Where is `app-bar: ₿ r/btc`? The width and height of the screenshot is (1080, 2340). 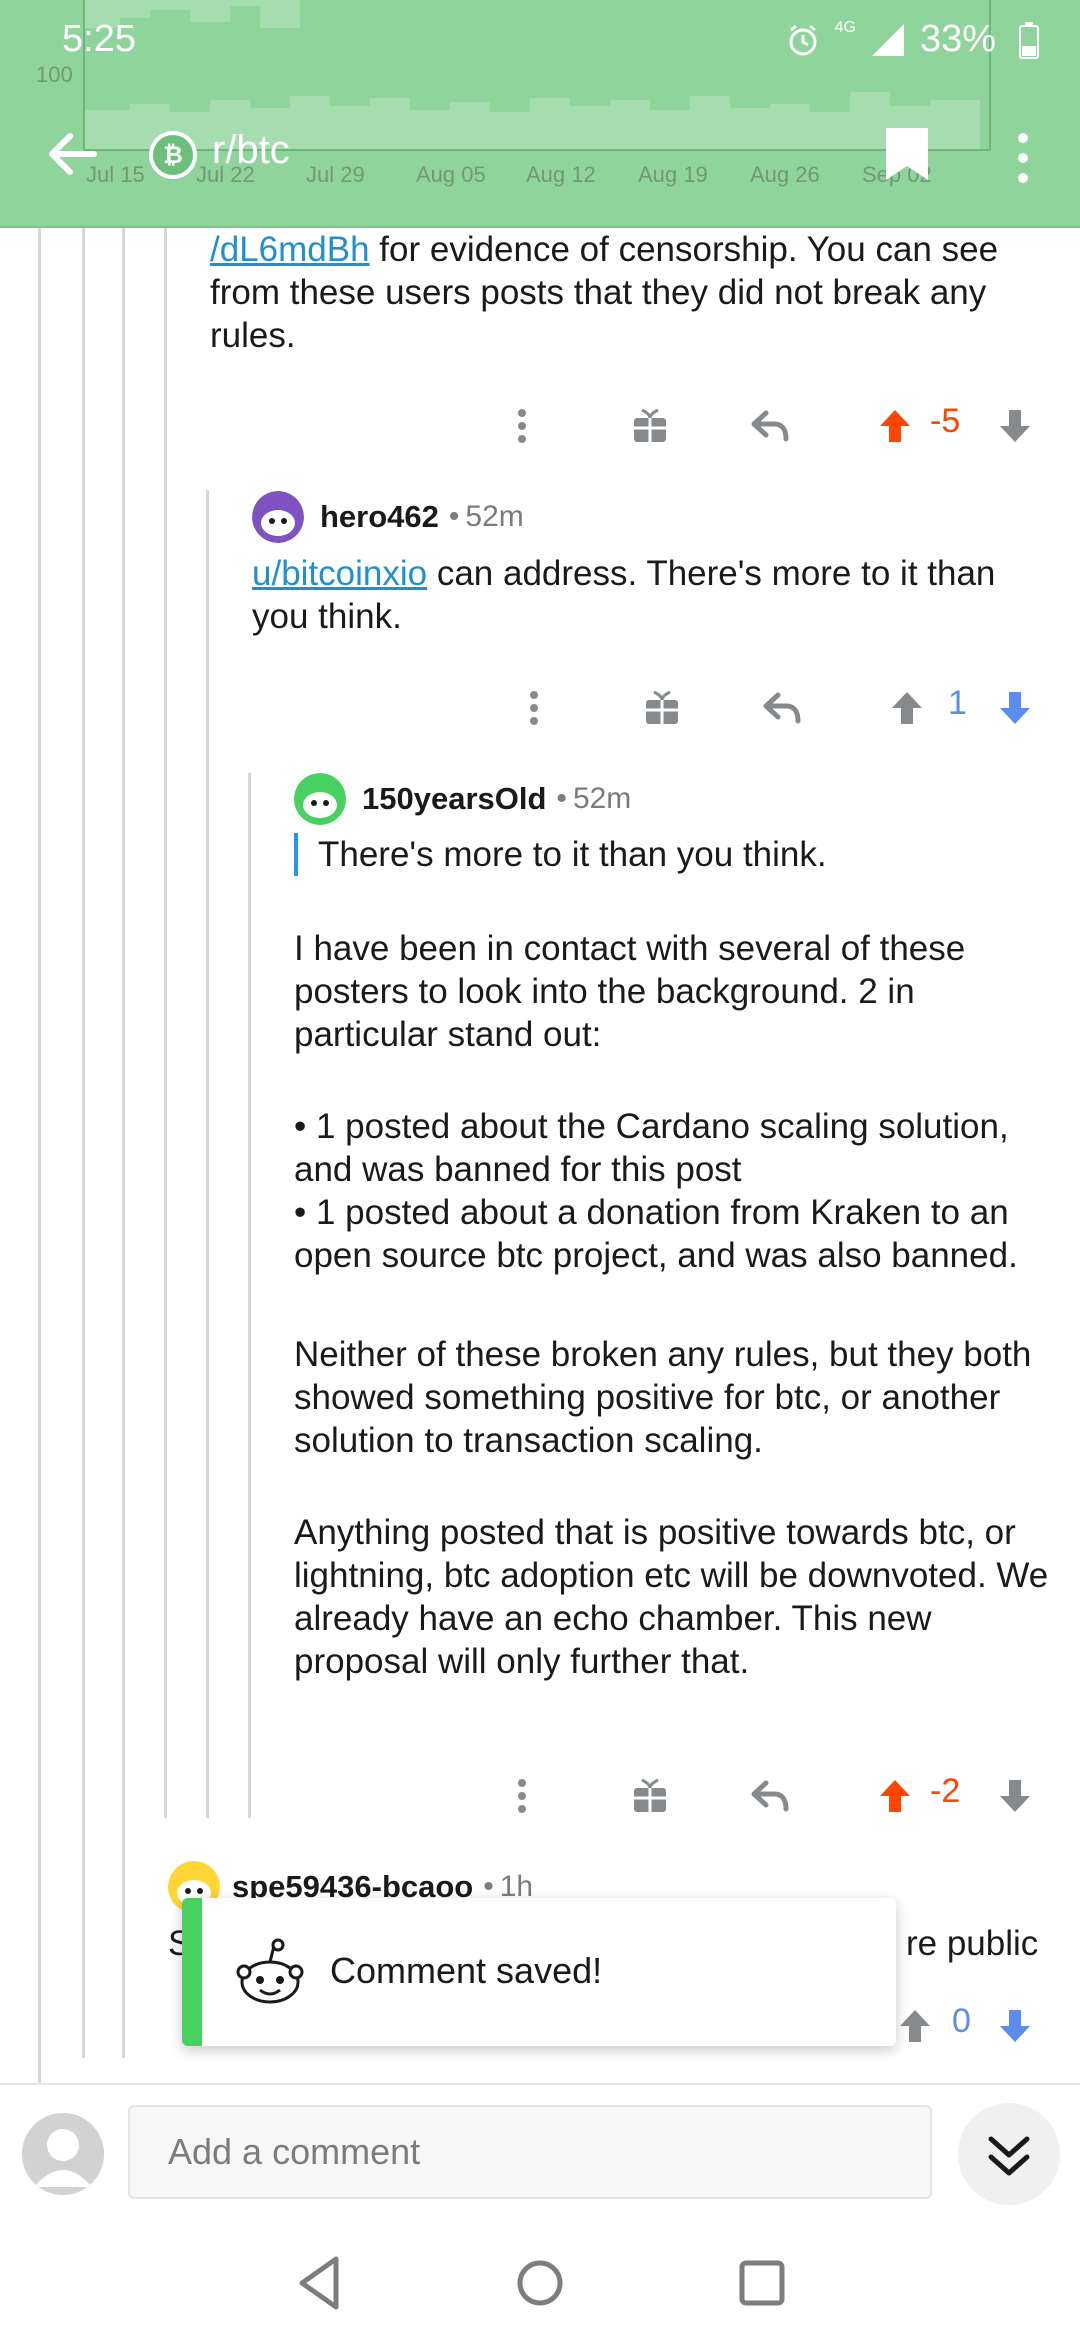
app-bar: ₿ r/btc is located at coordinates (540, 155).